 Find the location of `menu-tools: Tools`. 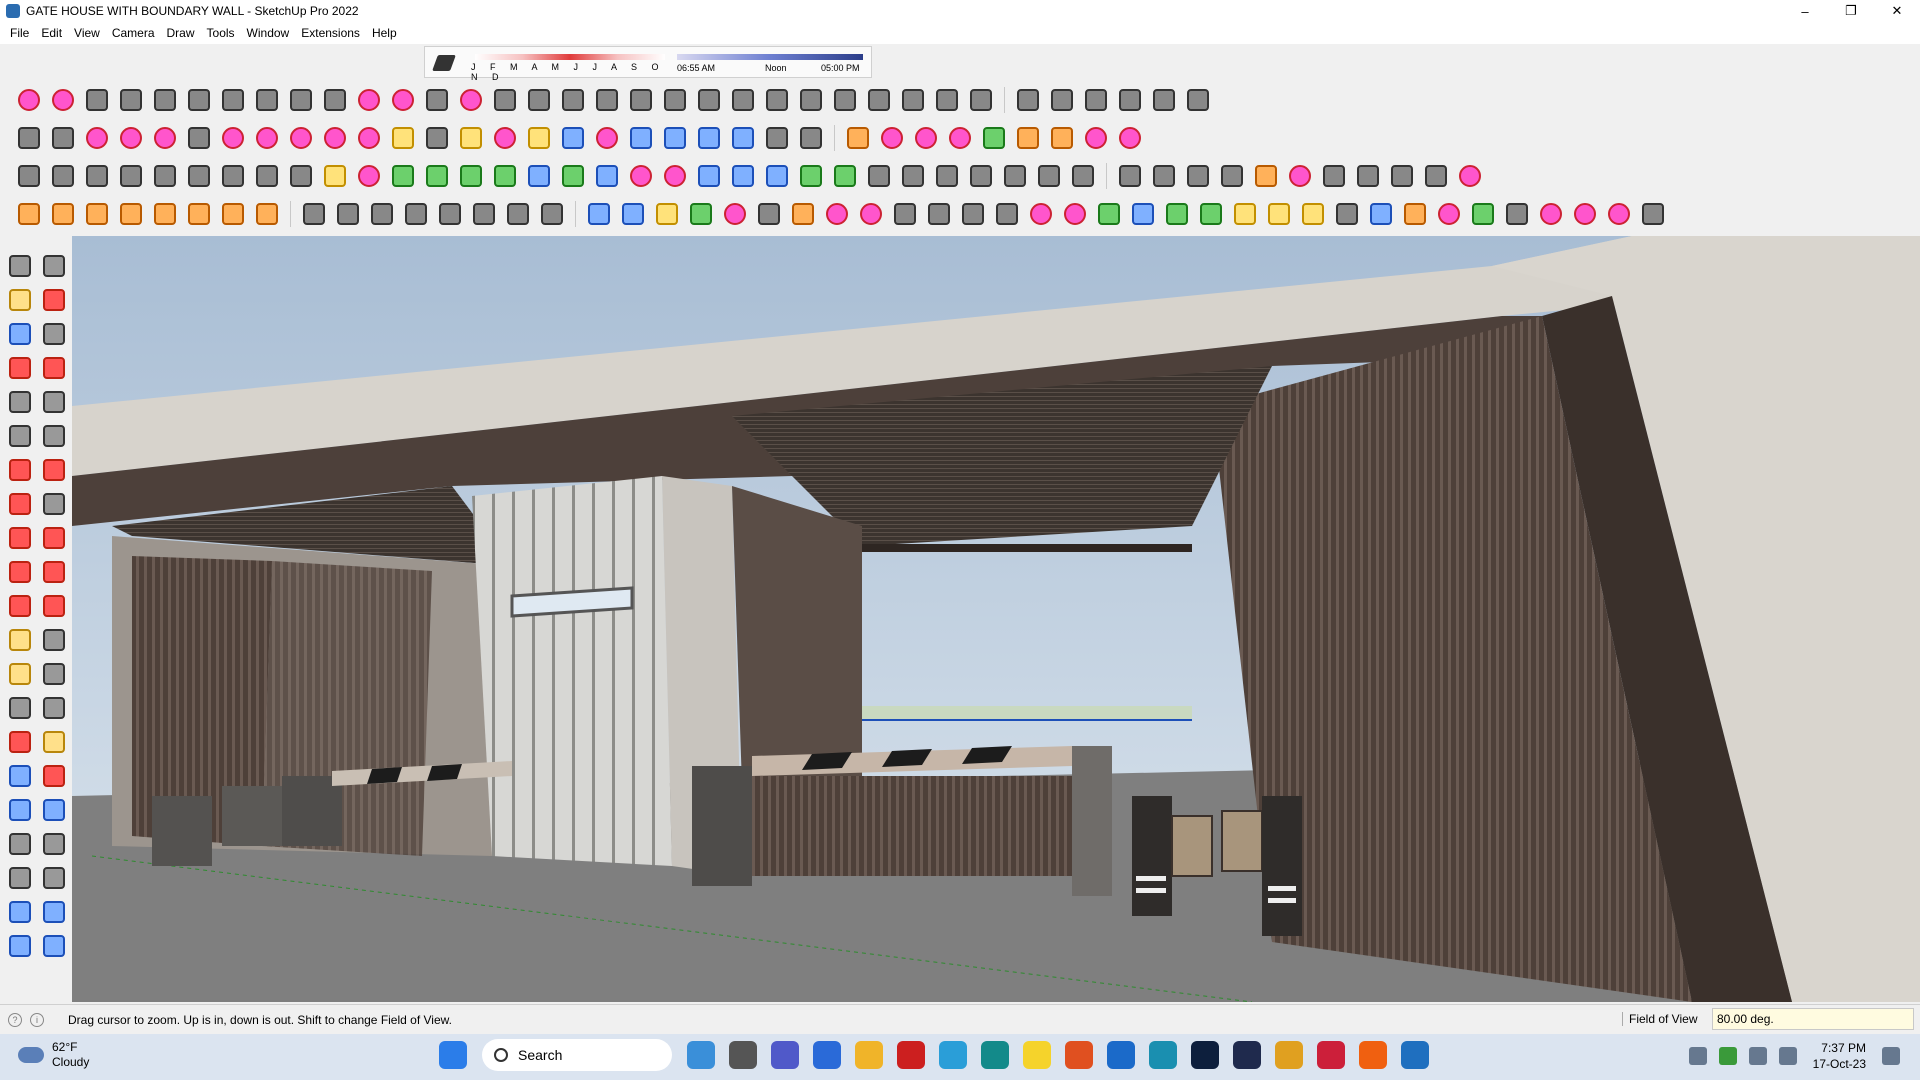

menu-tools: Tools is located at coordinates (221, 33).